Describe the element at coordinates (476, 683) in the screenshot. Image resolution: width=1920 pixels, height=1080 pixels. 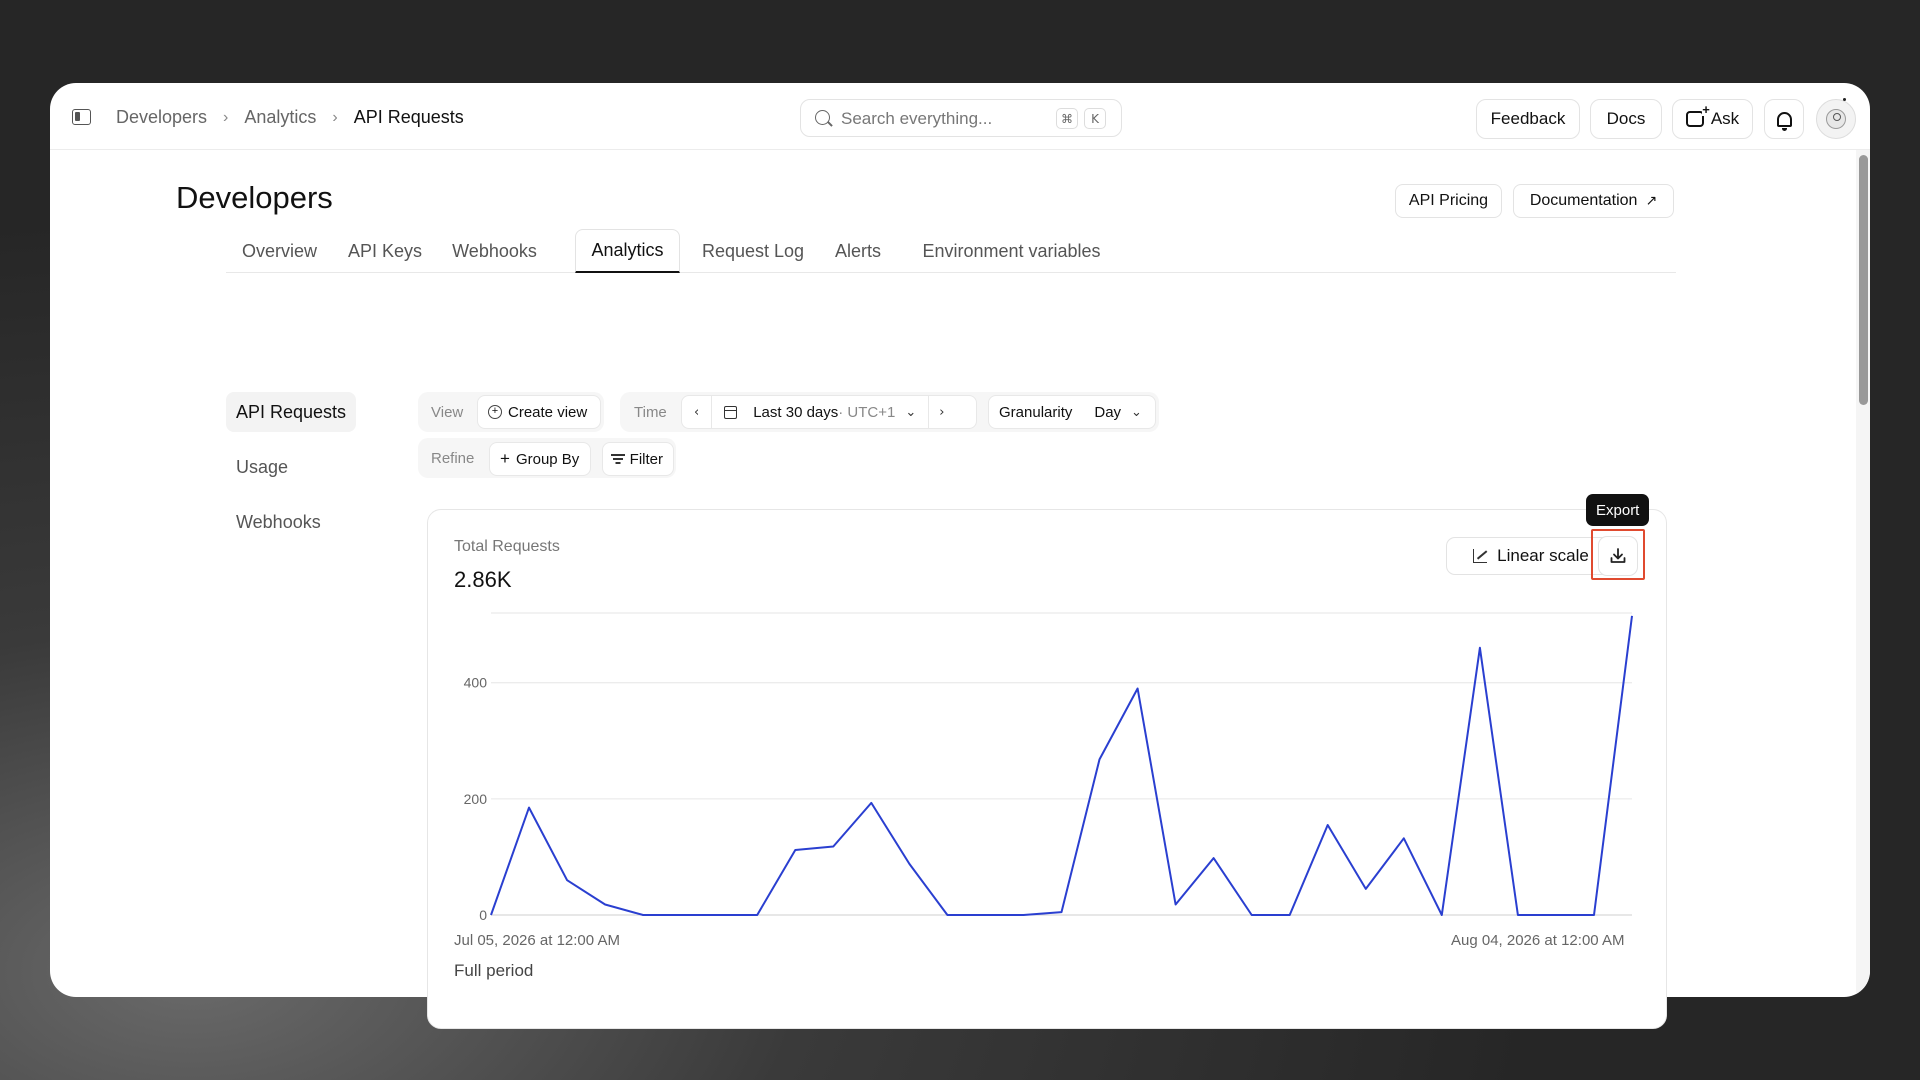
I see `y-tick-label: 400` at that location.